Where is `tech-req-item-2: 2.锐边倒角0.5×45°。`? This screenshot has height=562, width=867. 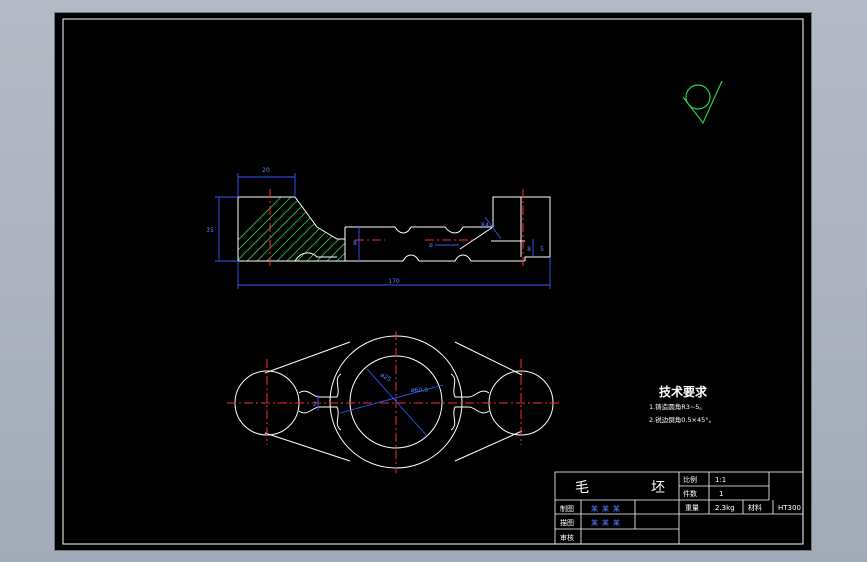 tech-req-item-2: 2.锐边倒角0.5×45°。 is located at coordinates (682, 419).